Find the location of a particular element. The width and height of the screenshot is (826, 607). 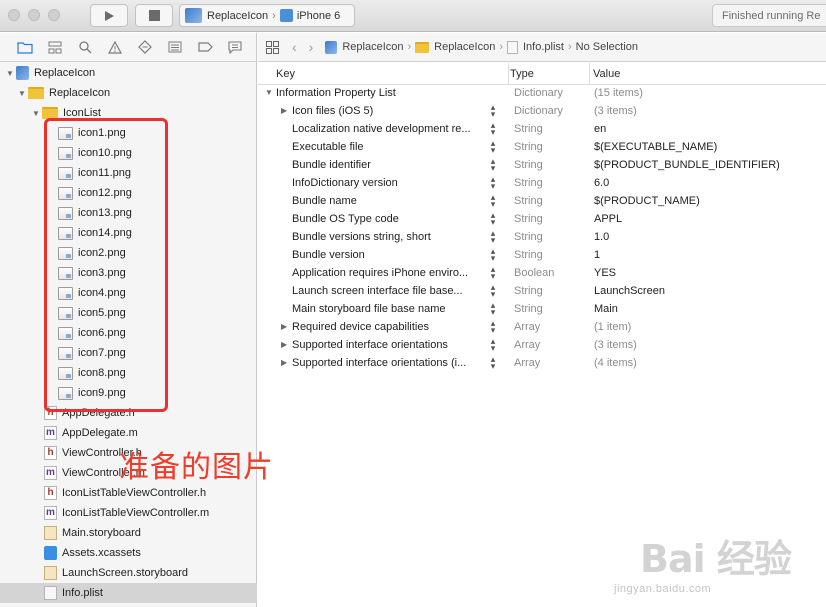

folder-icon is located at coordinates (25, 47).